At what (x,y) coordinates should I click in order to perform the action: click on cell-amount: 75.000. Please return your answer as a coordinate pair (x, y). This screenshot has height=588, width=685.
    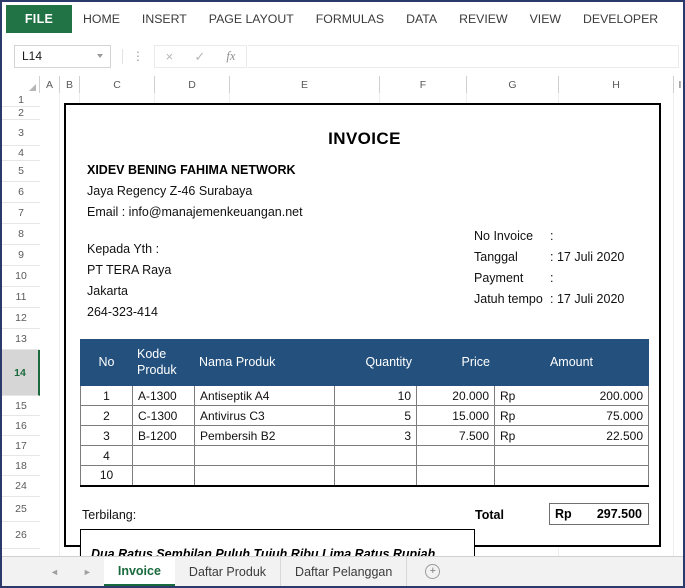
    Looking at the image, I should click on (610, 415).